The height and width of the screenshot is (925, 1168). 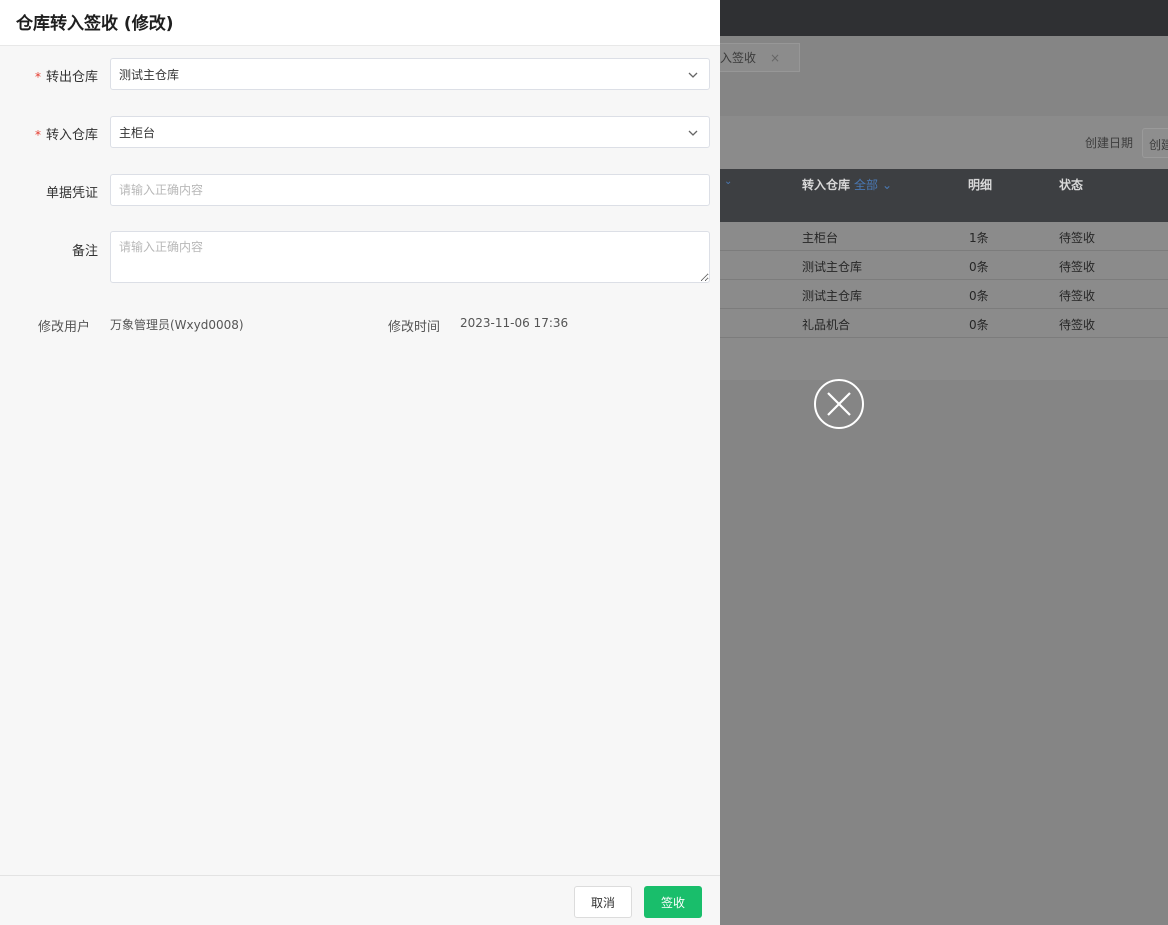 I want to click on close-drawer-button, so click(x=839, y=404).